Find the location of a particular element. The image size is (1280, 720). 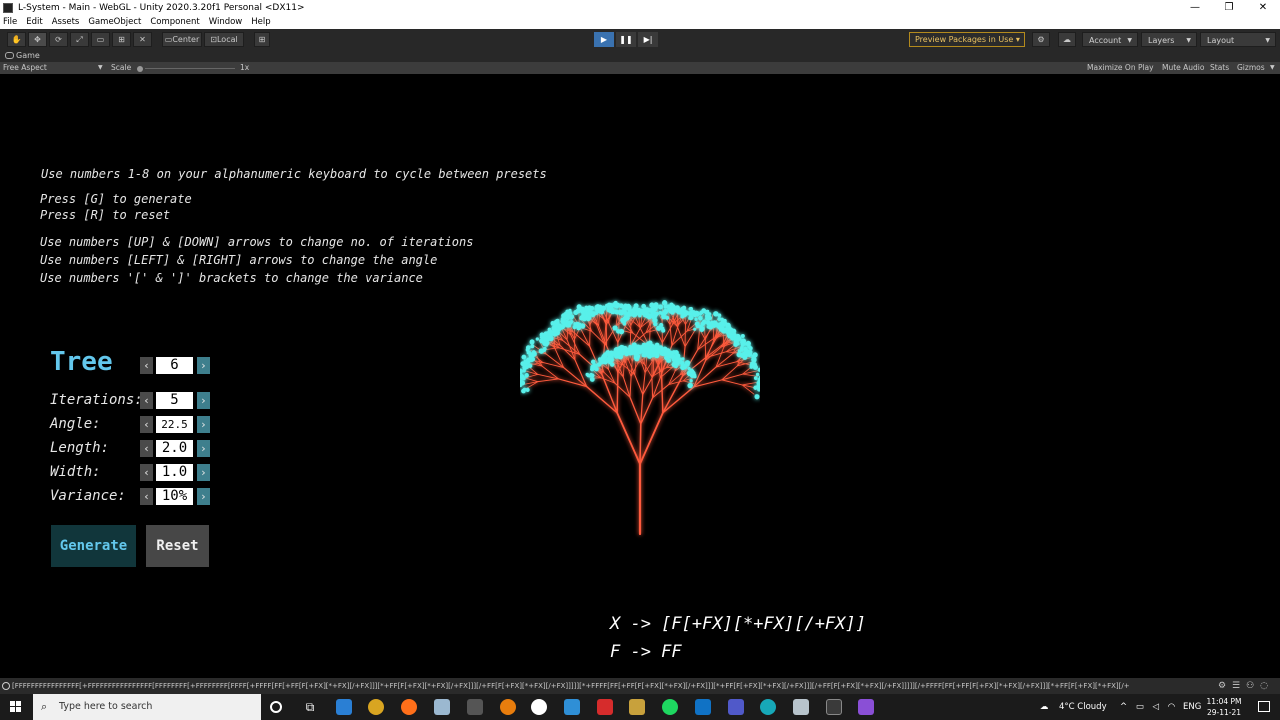

menu-assets: Assets is located at coordinates (66, 22).